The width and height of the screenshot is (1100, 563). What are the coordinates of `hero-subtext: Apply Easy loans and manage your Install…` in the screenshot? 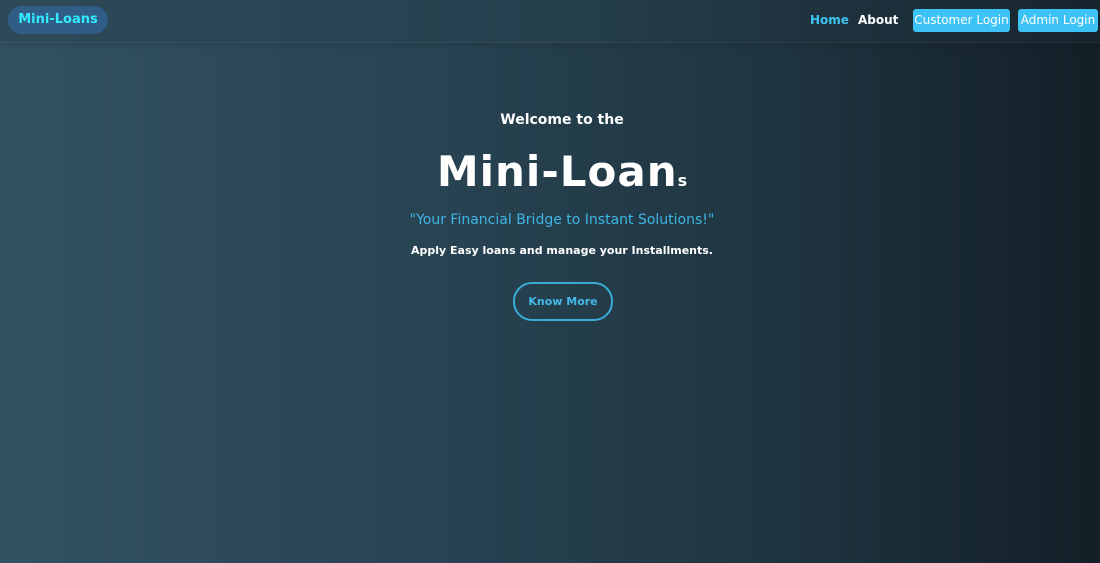 It's located at (562, 250).